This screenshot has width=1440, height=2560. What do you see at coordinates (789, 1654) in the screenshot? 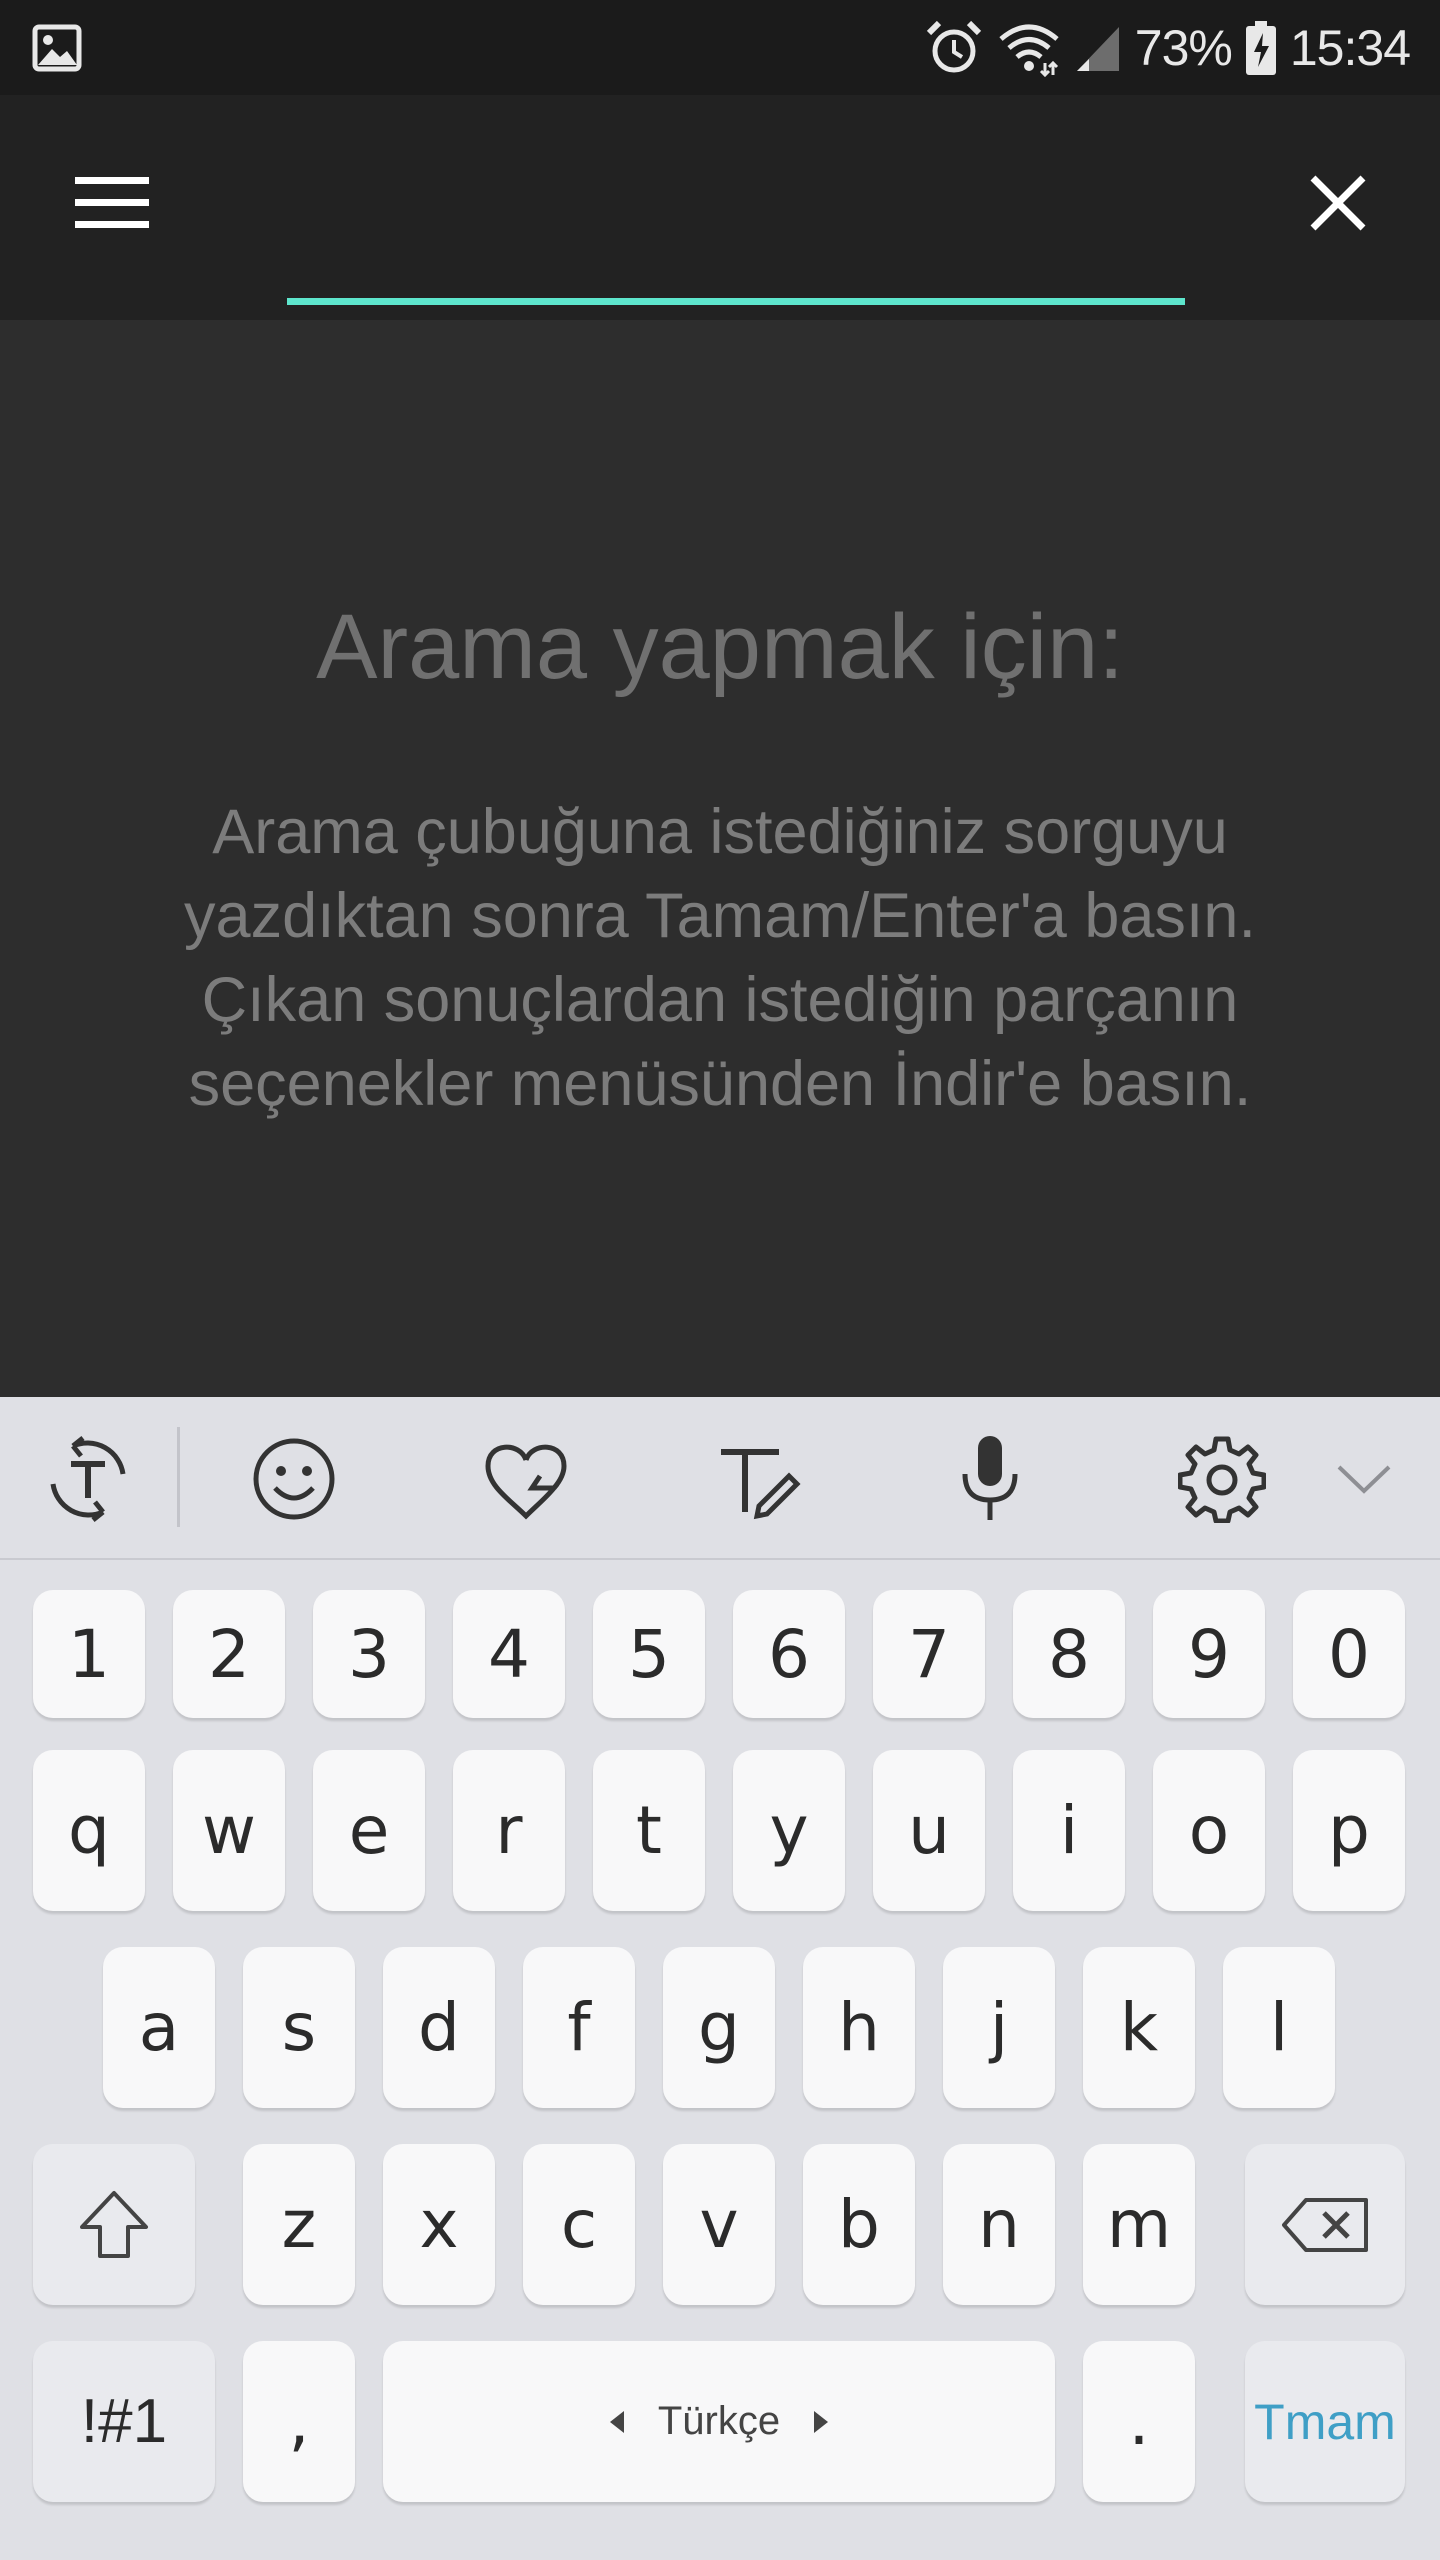
I see `key-6: 6` at bounding box center [789, 1654].